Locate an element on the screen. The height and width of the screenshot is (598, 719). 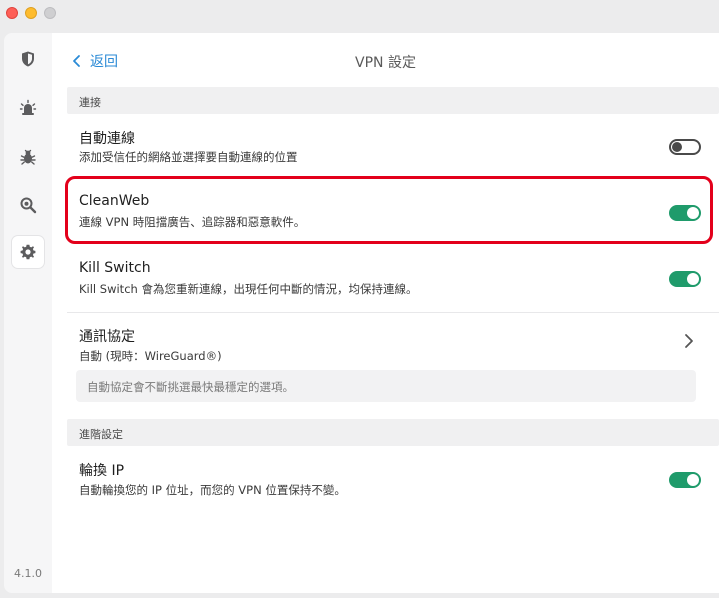
section-header-advanced: 進階設定 is located at coordinates (393, 432).